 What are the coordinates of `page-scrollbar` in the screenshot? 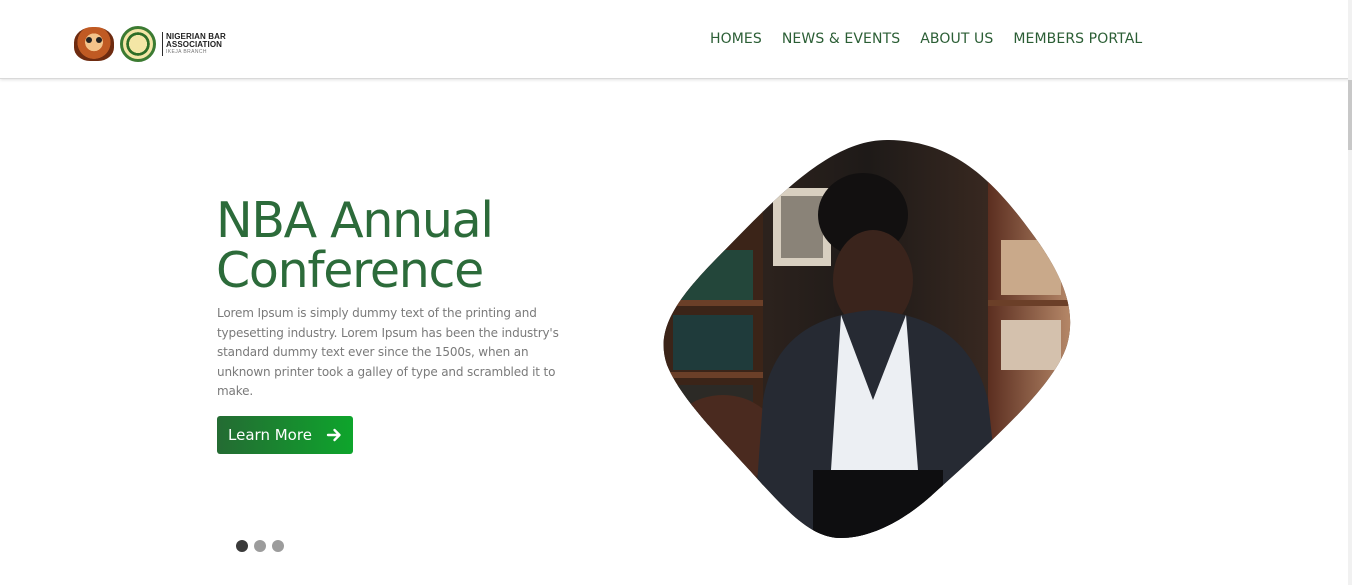 It's located at (1350, 292).